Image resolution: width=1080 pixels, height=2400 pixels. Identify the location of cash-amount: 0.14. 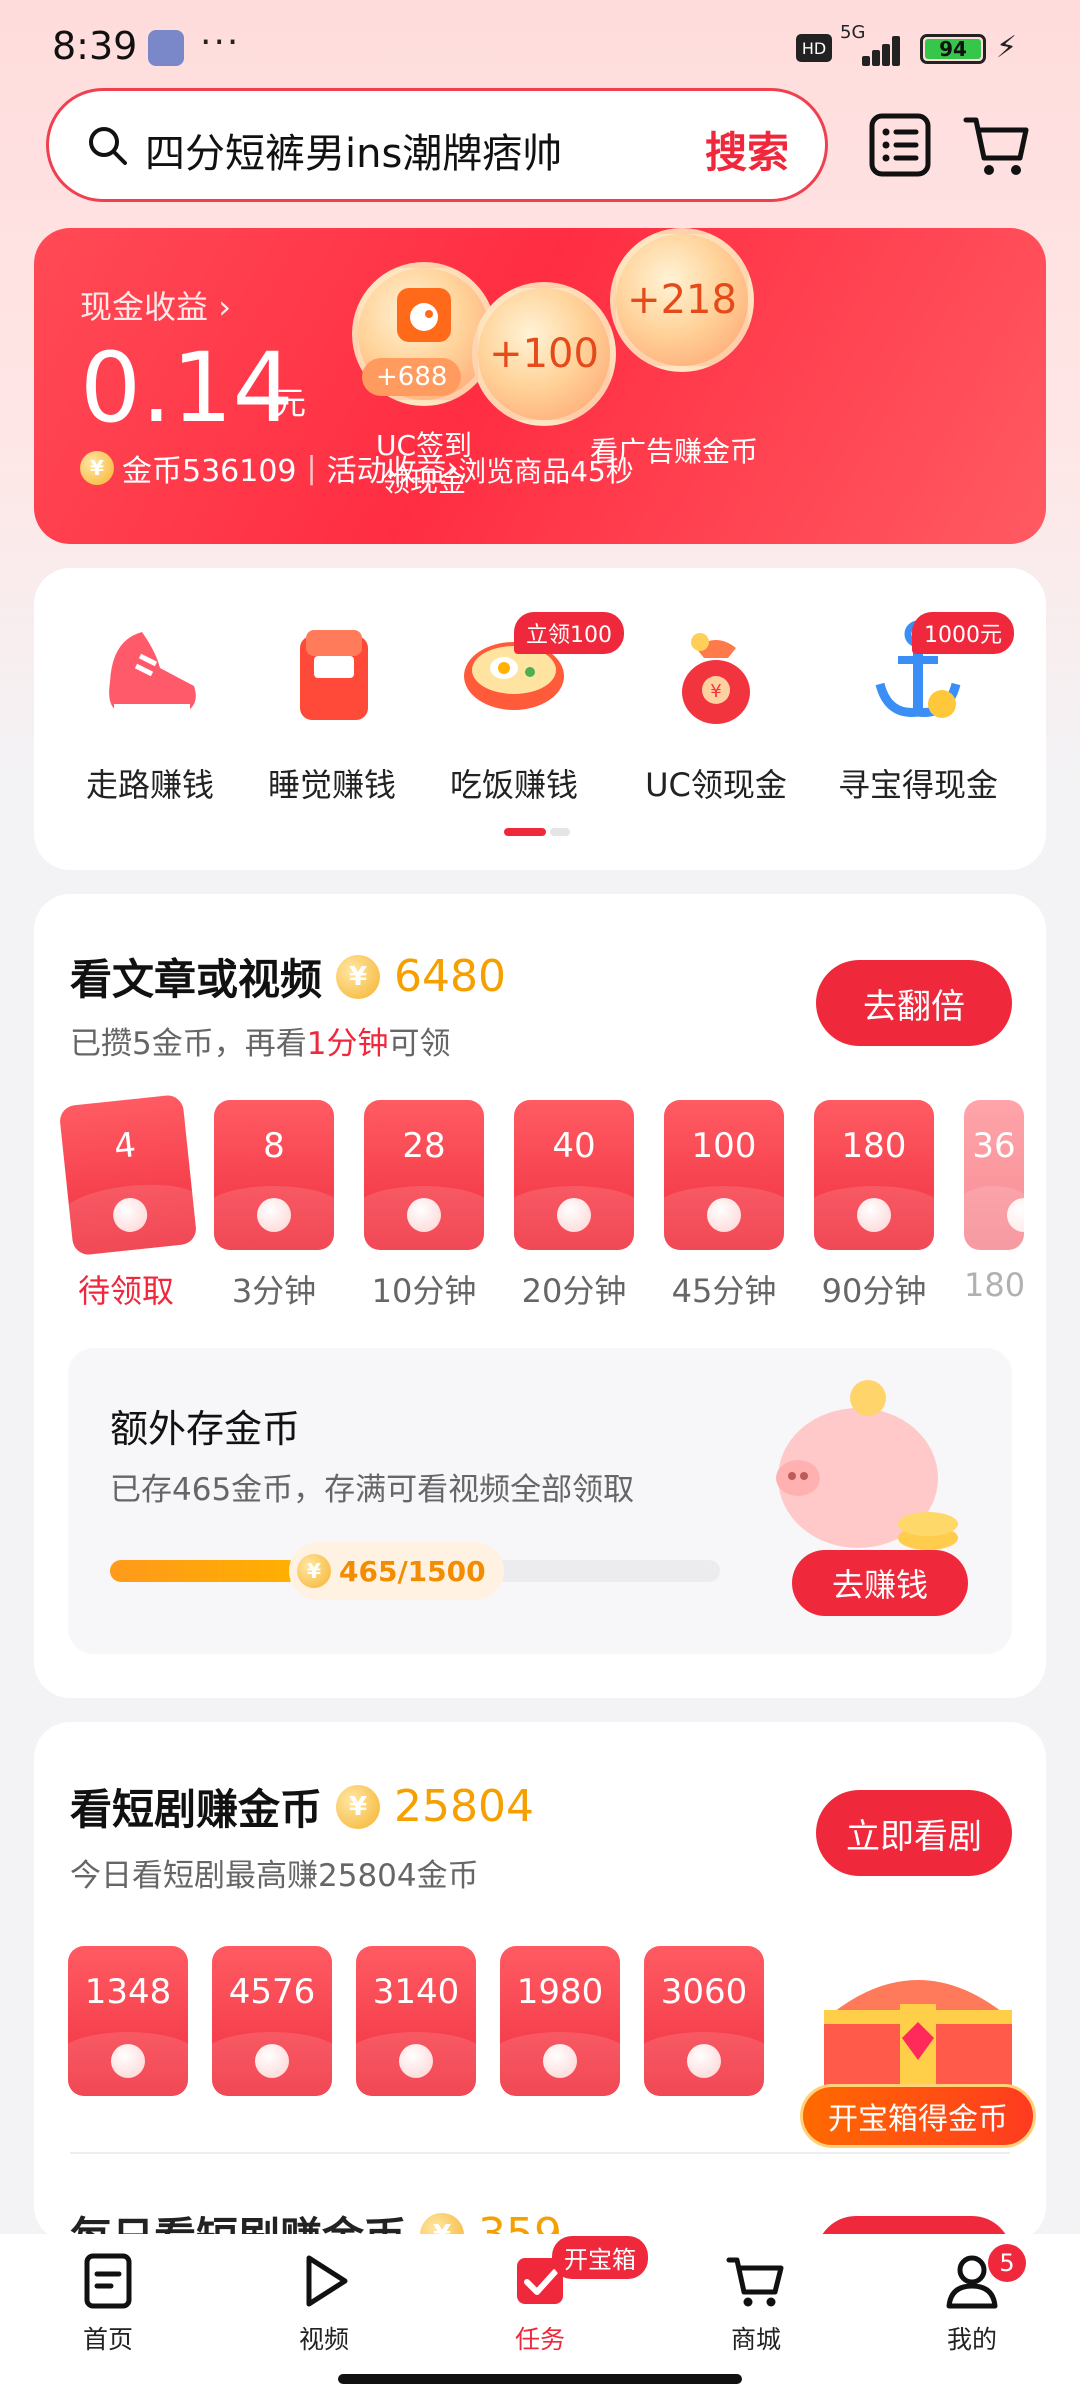
(187, 388).